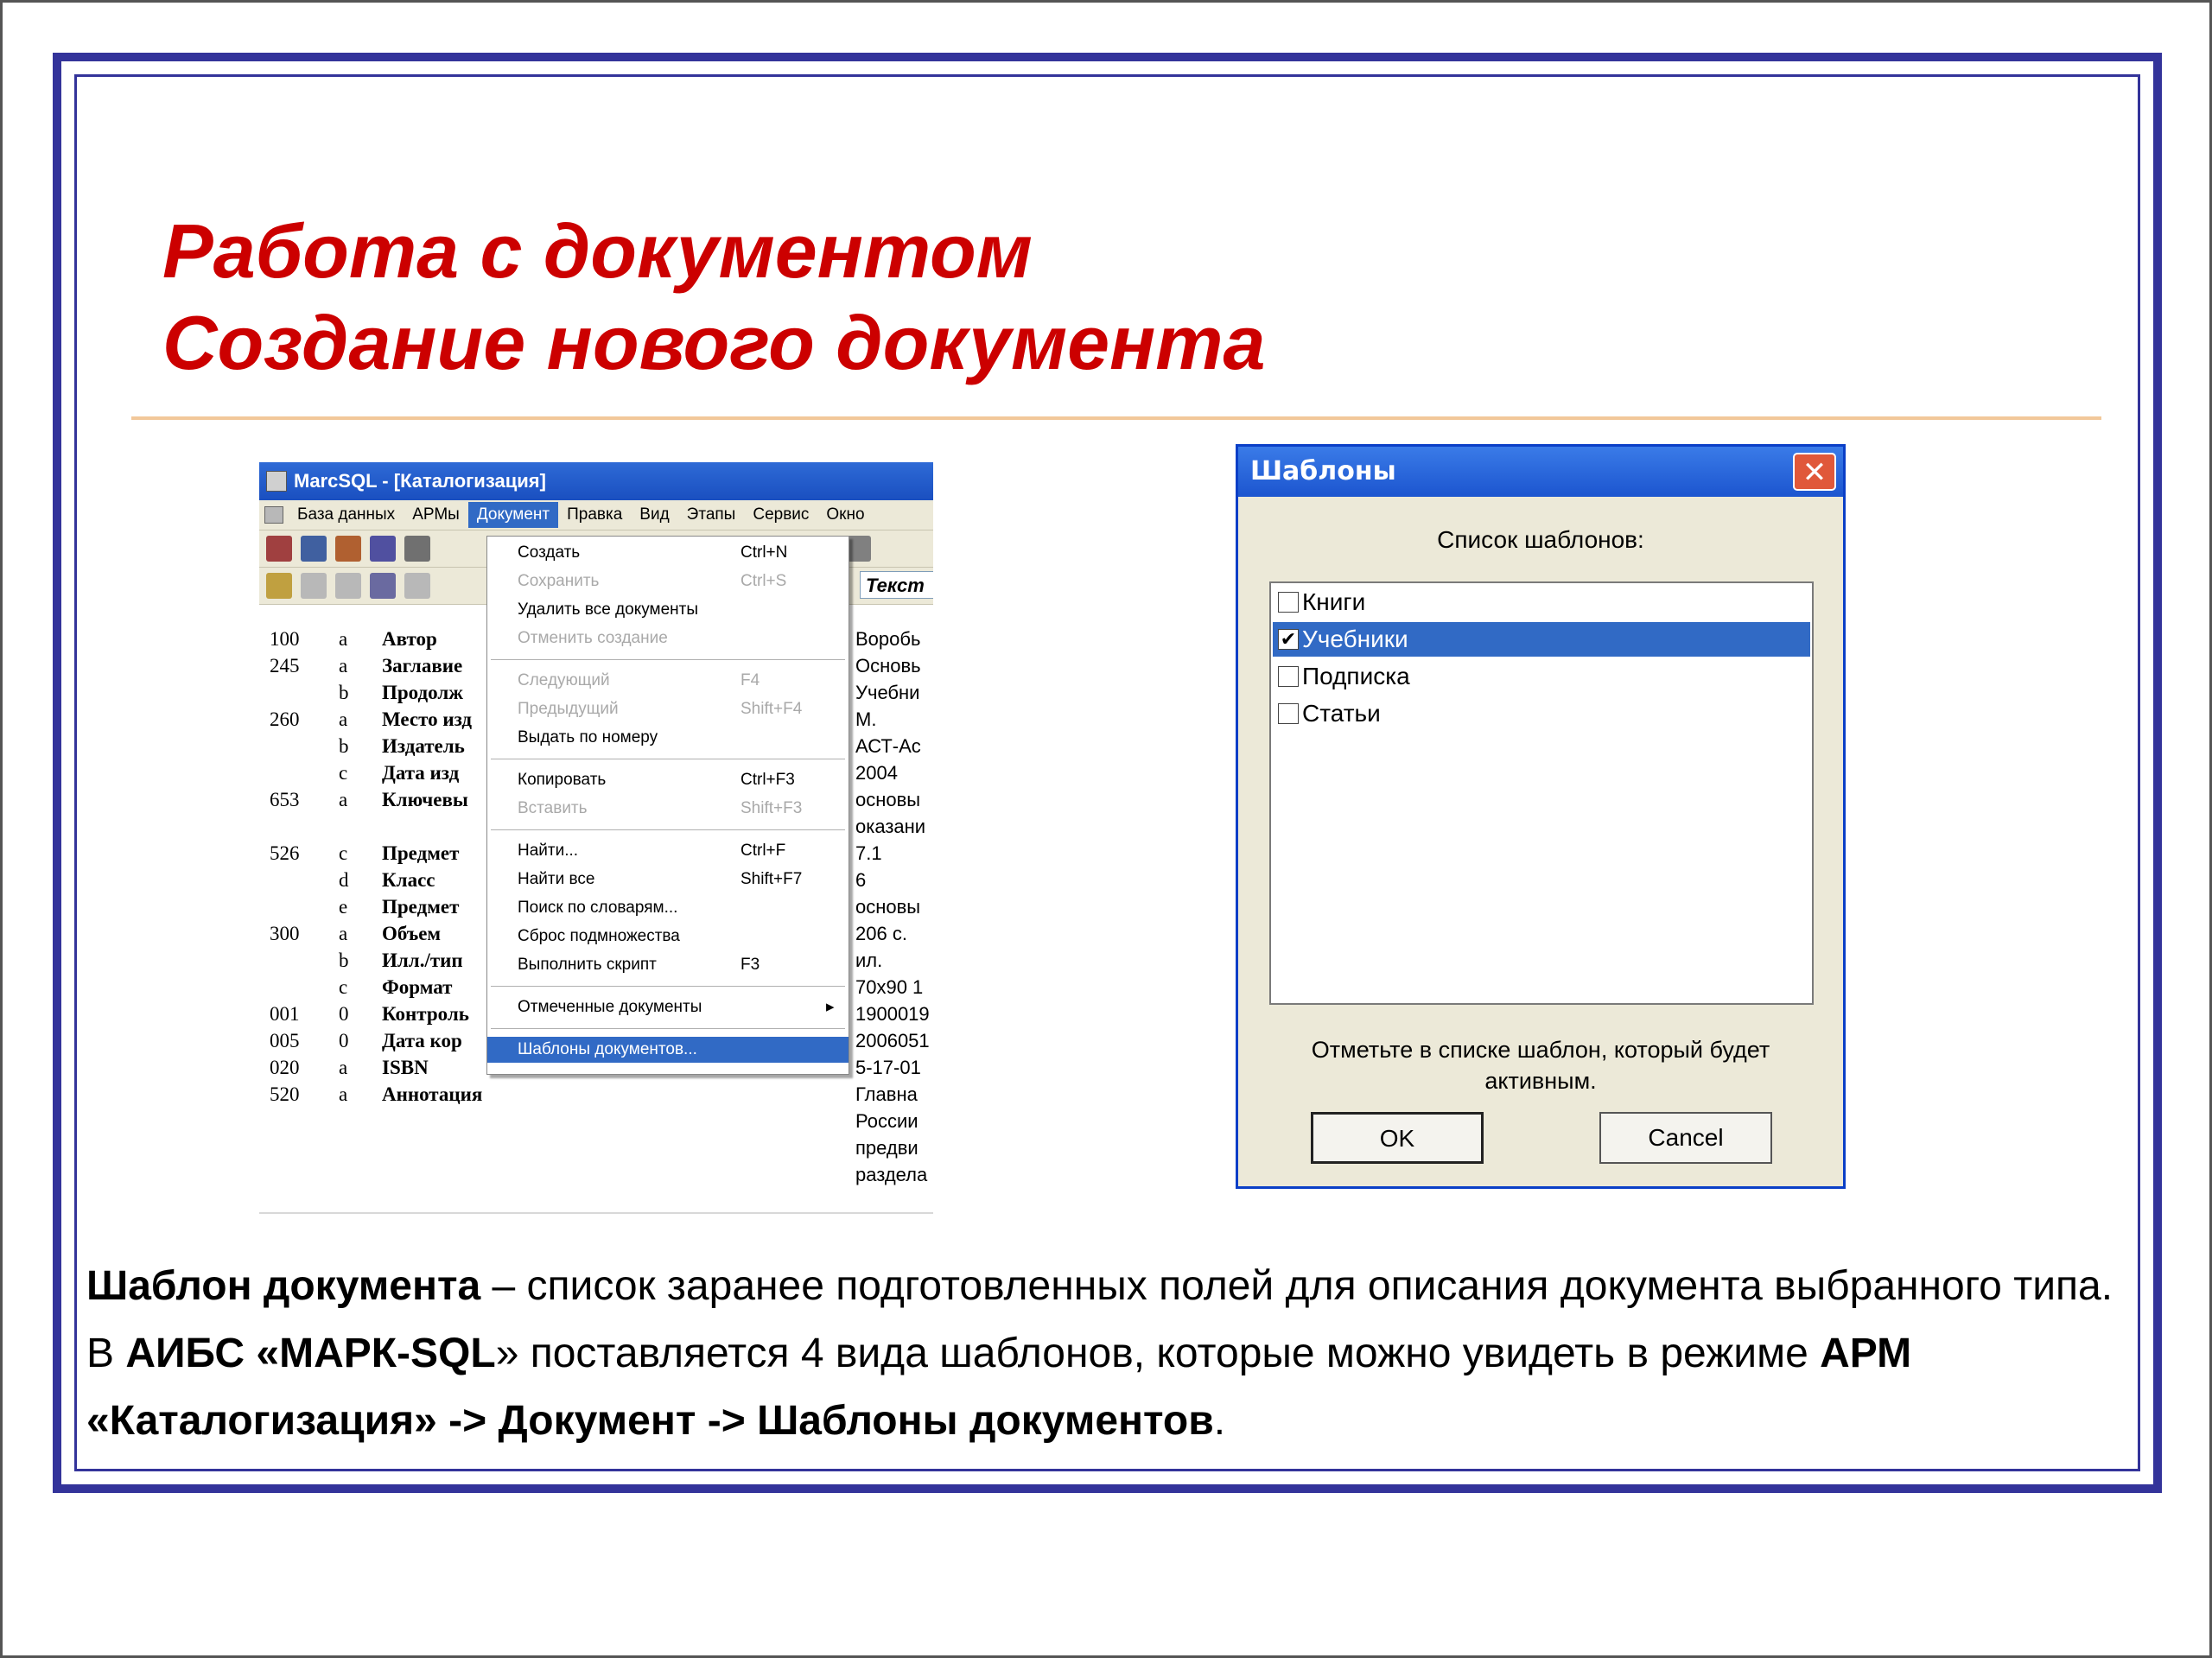 The image size is (2212, 1658). I want to click on menu-stages: Этапы, so click(711, 515).